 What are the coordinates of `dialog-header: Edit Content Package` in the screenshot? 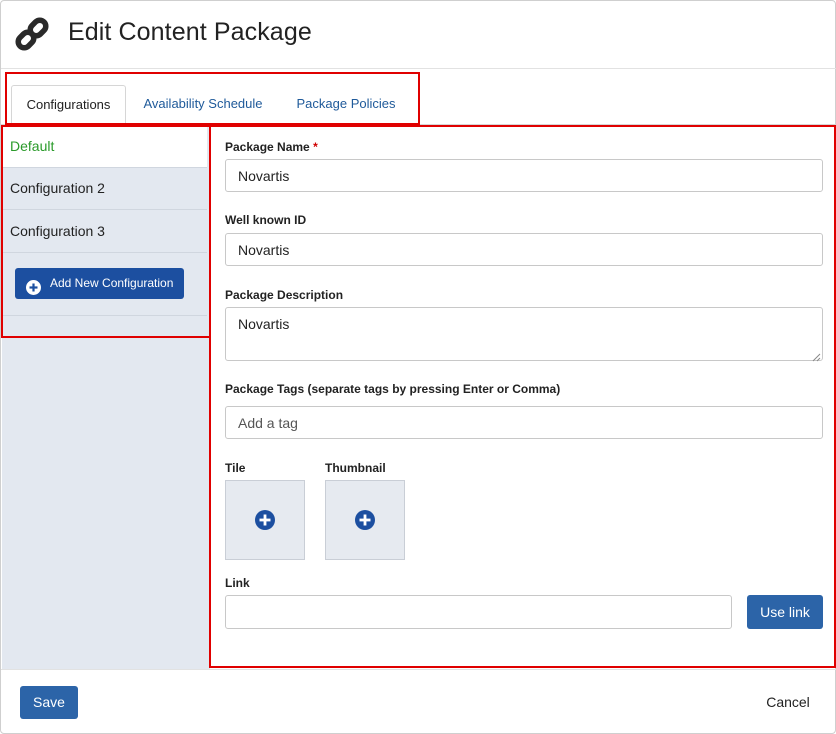 It's located at (418, 35).